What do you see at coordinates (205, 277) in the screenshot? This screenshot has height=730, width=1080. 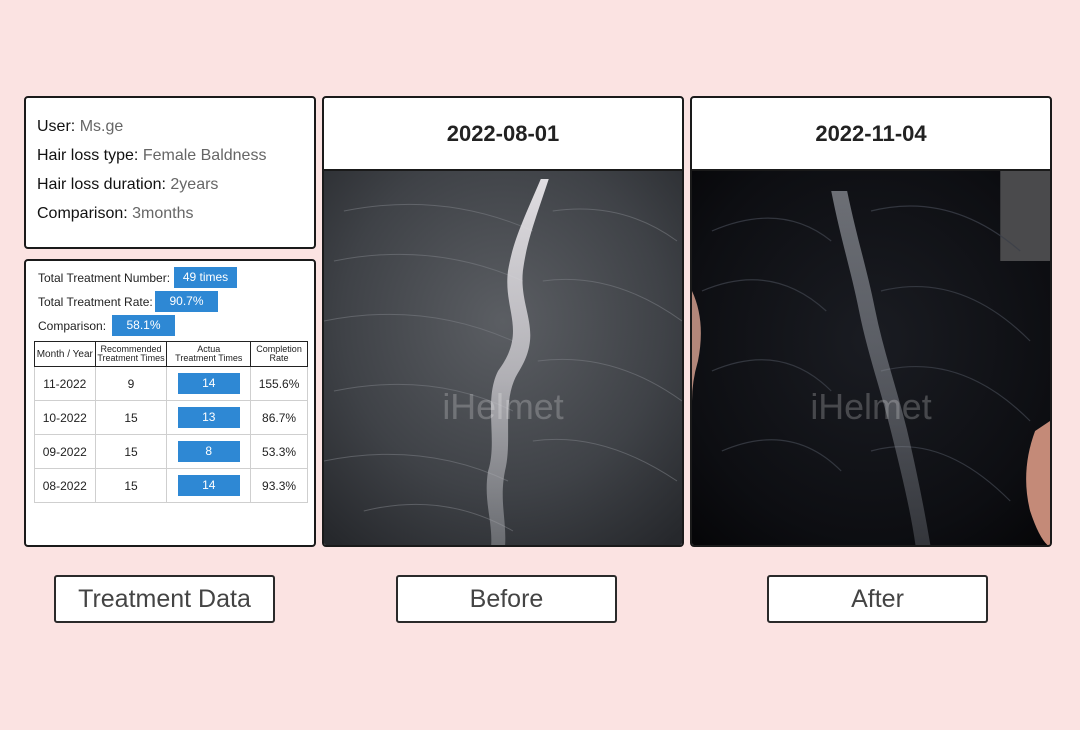 I see `total-treatment-number-badge: 49 times` at bounding box center [205, 277].